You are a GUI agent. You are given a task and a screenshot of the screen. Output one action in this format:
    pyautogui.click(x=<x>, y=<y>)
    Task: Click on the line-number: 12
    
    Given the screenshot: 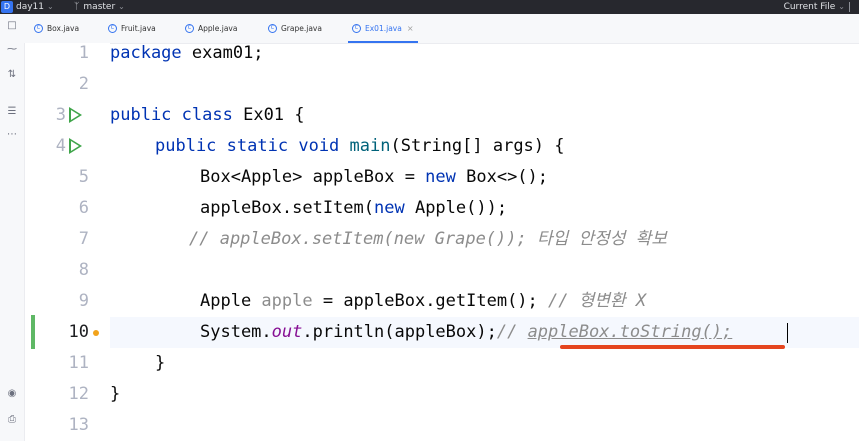 What is the action you would take?
    pyautogui.click(x=78, y=394)
    